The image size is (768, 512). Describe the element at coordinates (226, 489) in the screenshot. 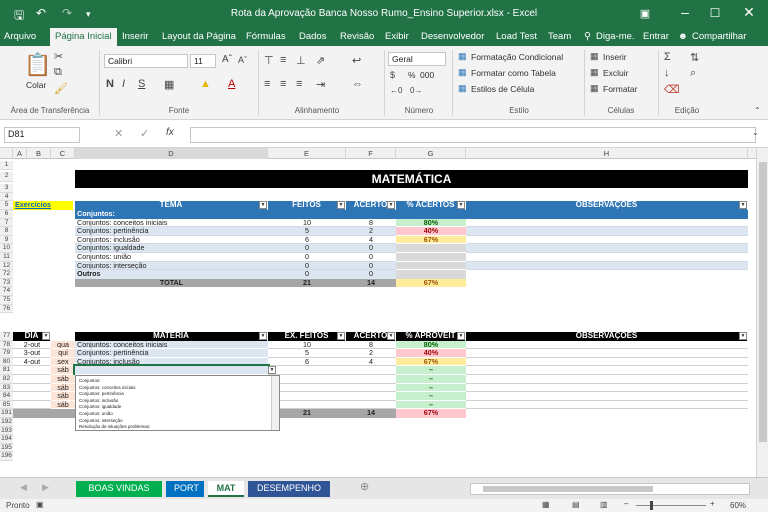

I see `sheet-tab-mat: MAT` at that location.